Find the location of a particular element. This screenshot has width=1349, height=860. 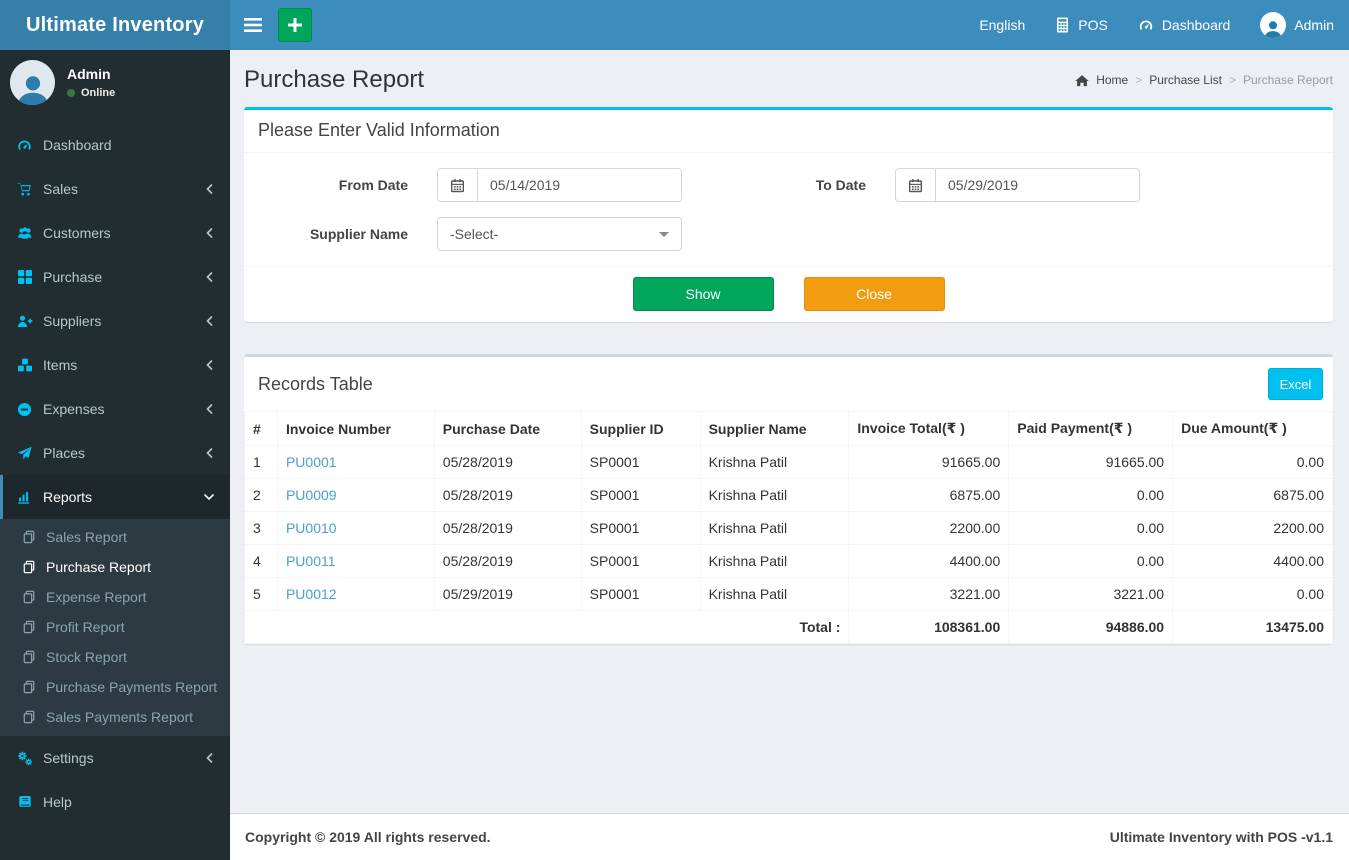

to-date-group is located at coordinates (1017, 185).